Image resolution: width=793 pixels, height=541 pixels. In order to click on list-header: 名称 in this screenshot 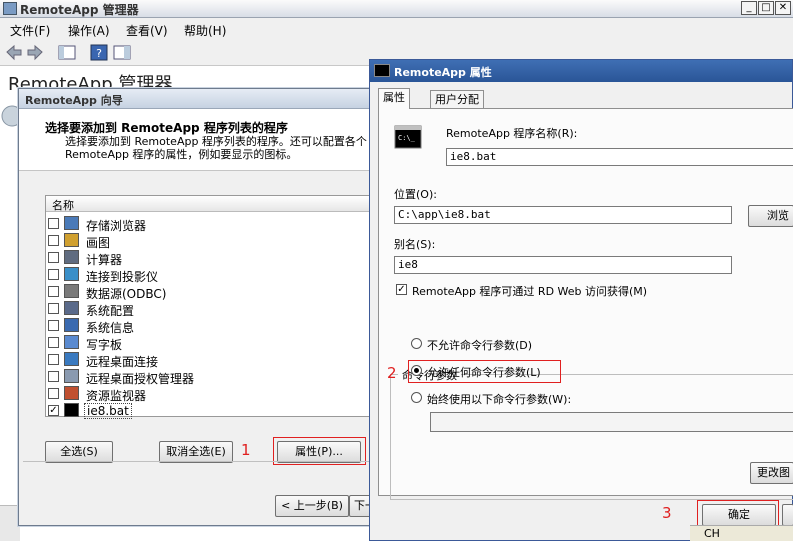, I will do `click(217, 204)`.